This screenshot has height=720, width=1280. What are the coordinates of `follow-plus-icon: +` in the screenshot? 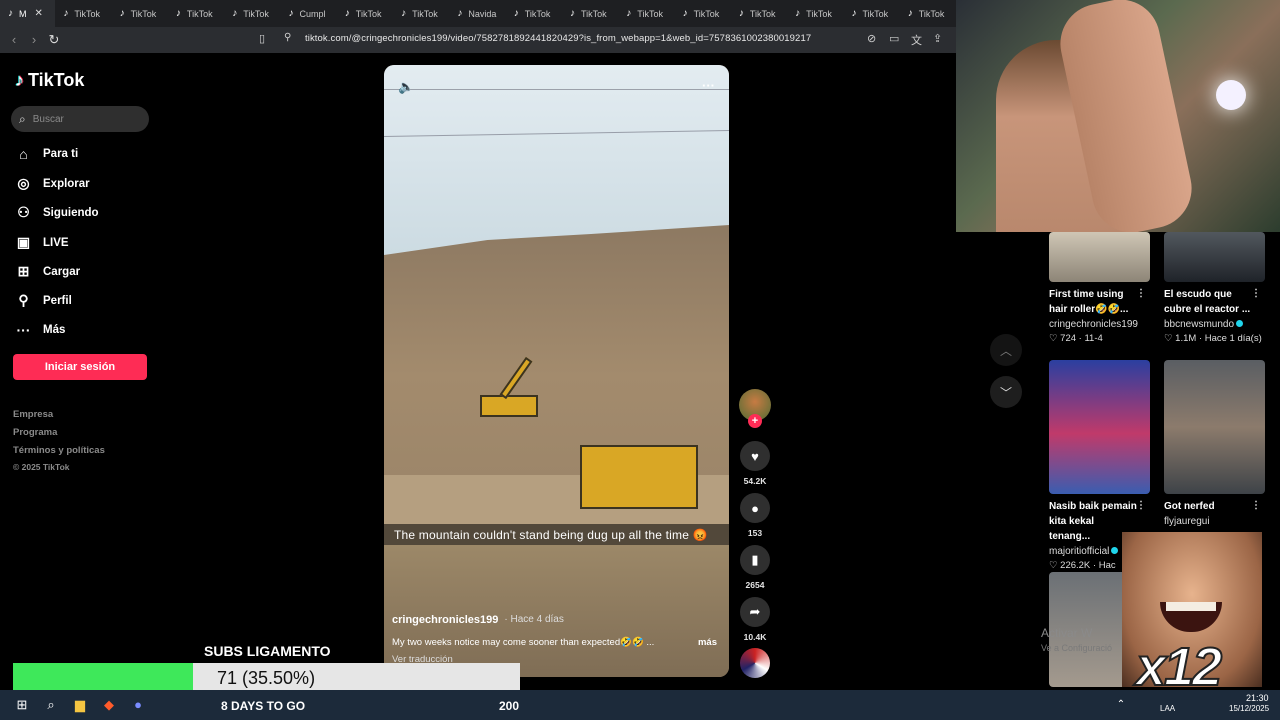 It's located at (755, 421).